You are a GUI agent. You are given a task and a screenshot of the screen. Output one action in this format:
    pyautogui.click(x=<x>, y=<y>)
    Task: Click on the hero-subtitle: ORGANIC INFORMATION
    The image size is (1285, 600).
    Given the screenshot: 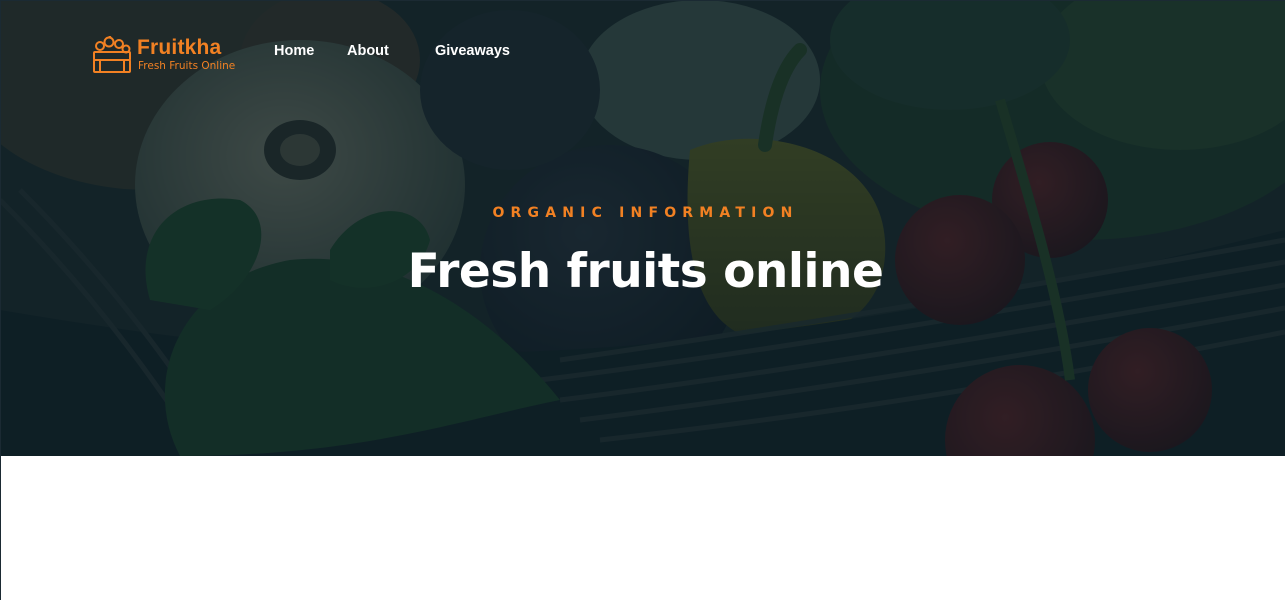 What is the action you would take?
    pyautogui.click(x=645, y=213)
    